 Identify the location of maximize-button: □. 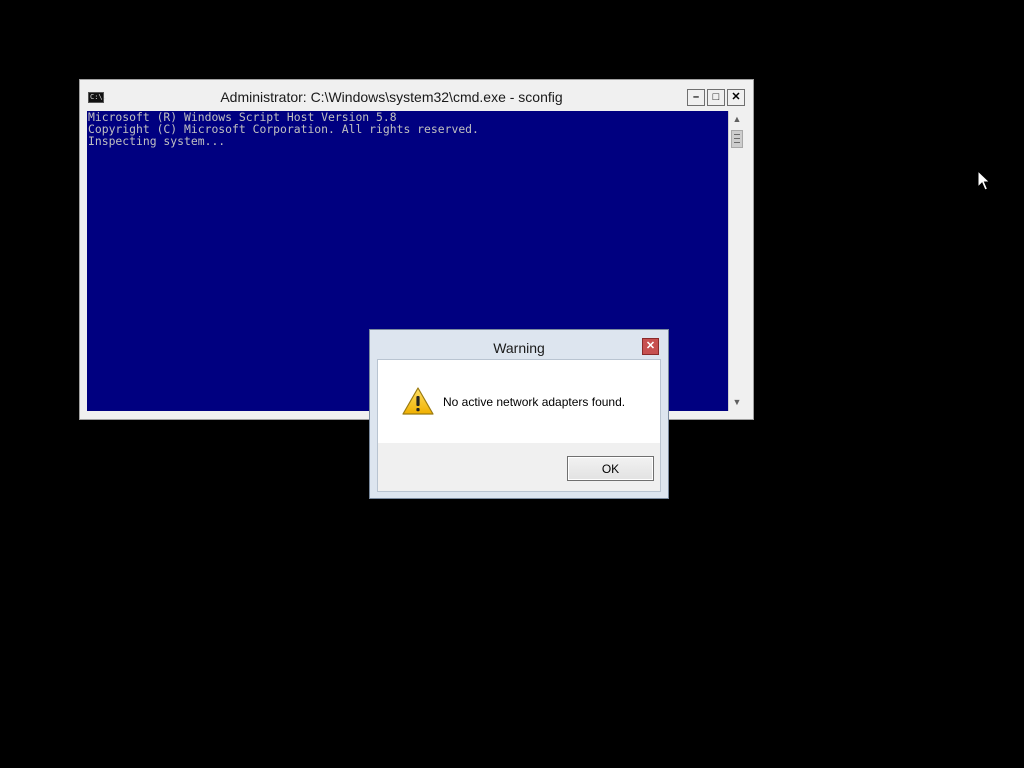
(716, 97).